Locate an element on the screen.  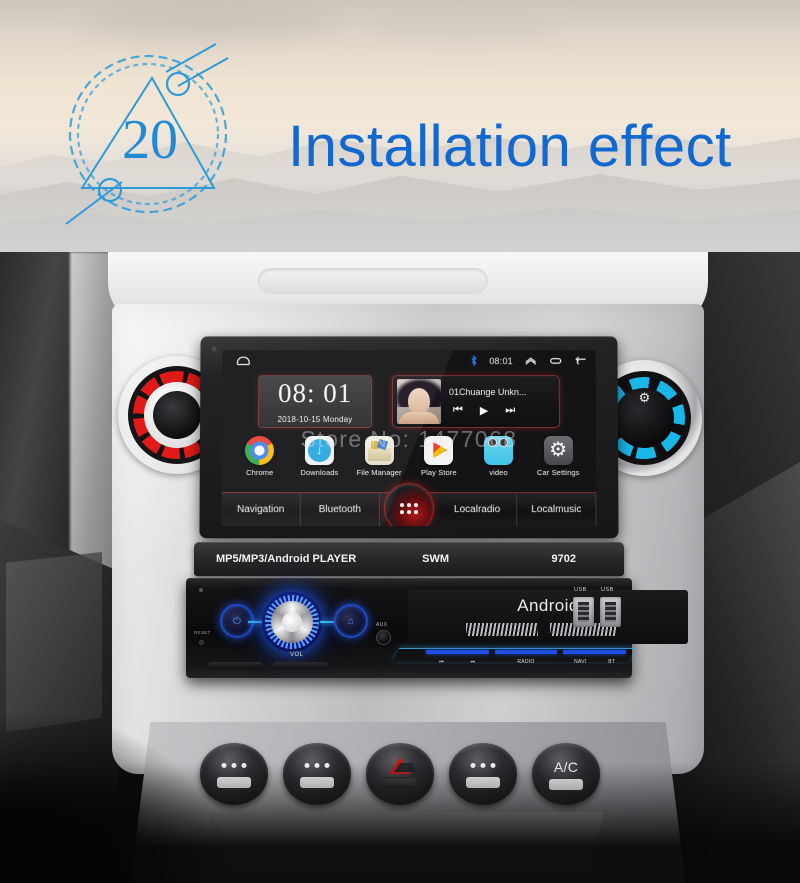
brand-label: SWM is located at coordinates (436, 559).